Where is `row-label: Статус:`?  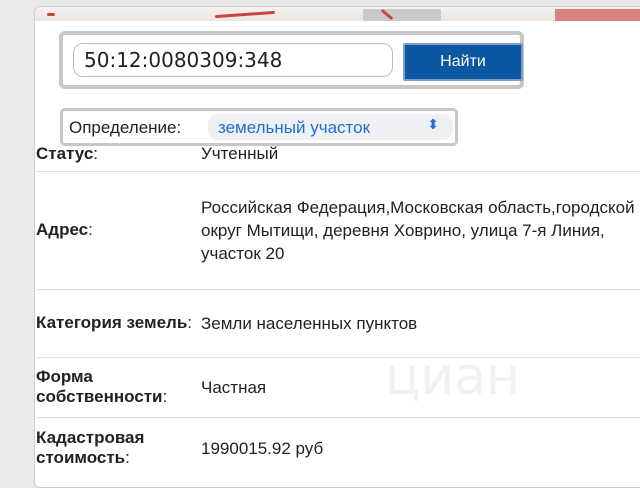
row-label: Статус: is located at coordinates (117, 154).